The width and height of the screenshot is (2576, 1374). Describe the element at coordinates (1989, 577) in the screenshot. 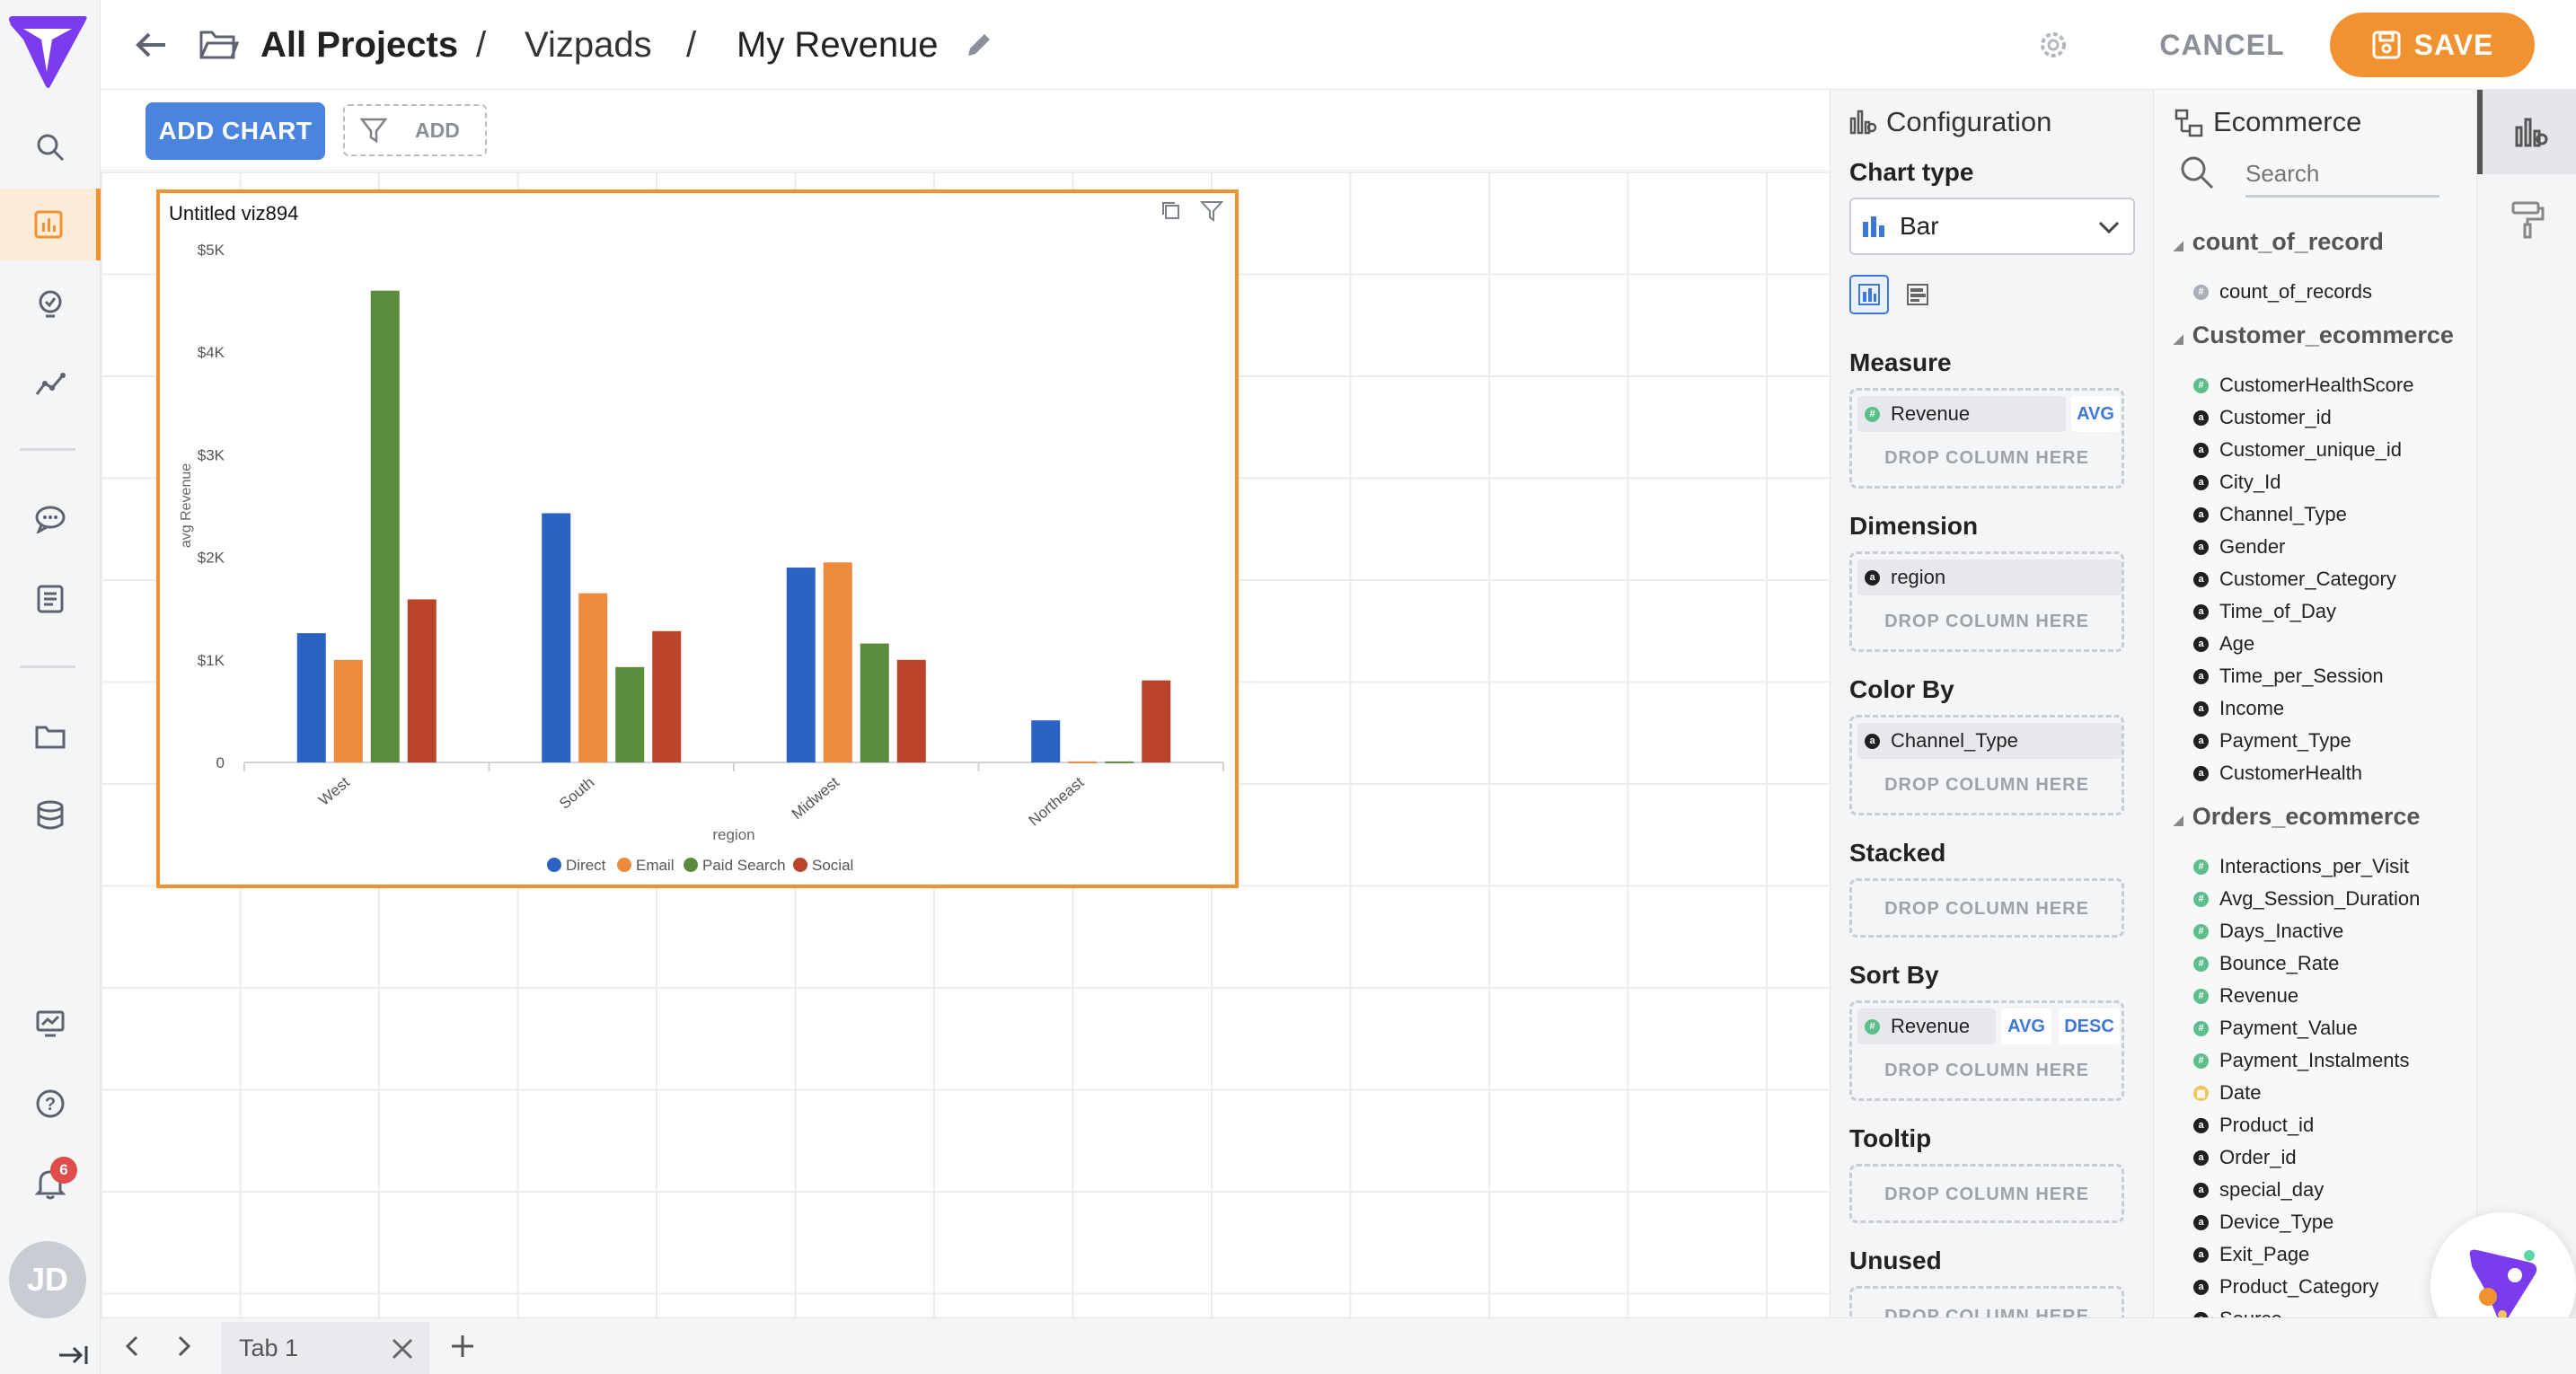

I see `dimension-pill: a region` at that location.